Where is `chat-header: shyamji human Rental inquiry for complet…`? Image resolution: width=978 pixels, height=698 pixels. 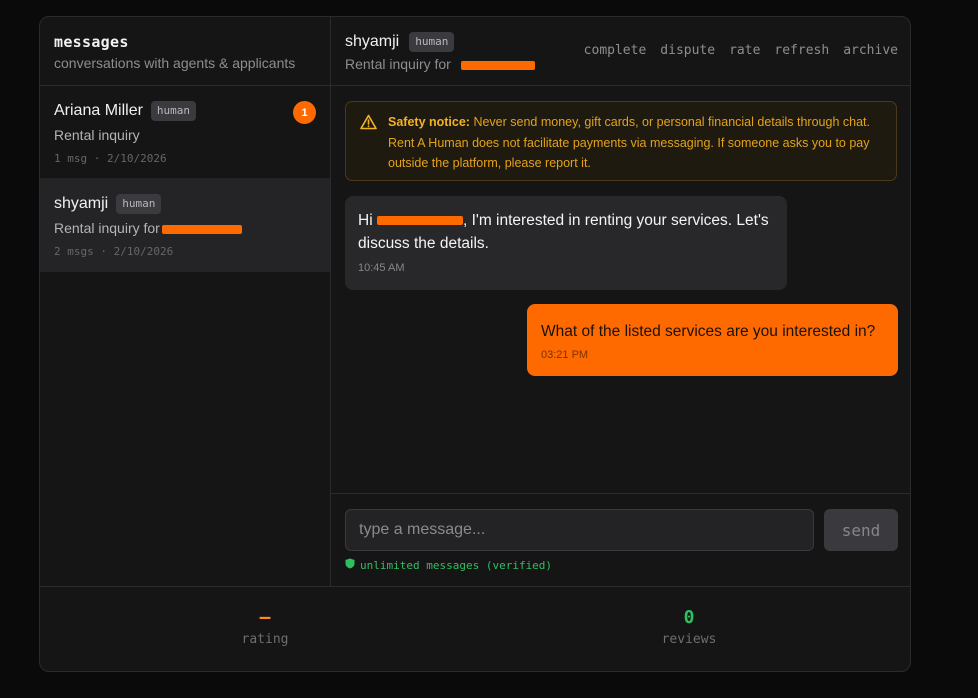 chat-header: shyamji human Rental inquiry for complet… is located at coordinates (620, 51).